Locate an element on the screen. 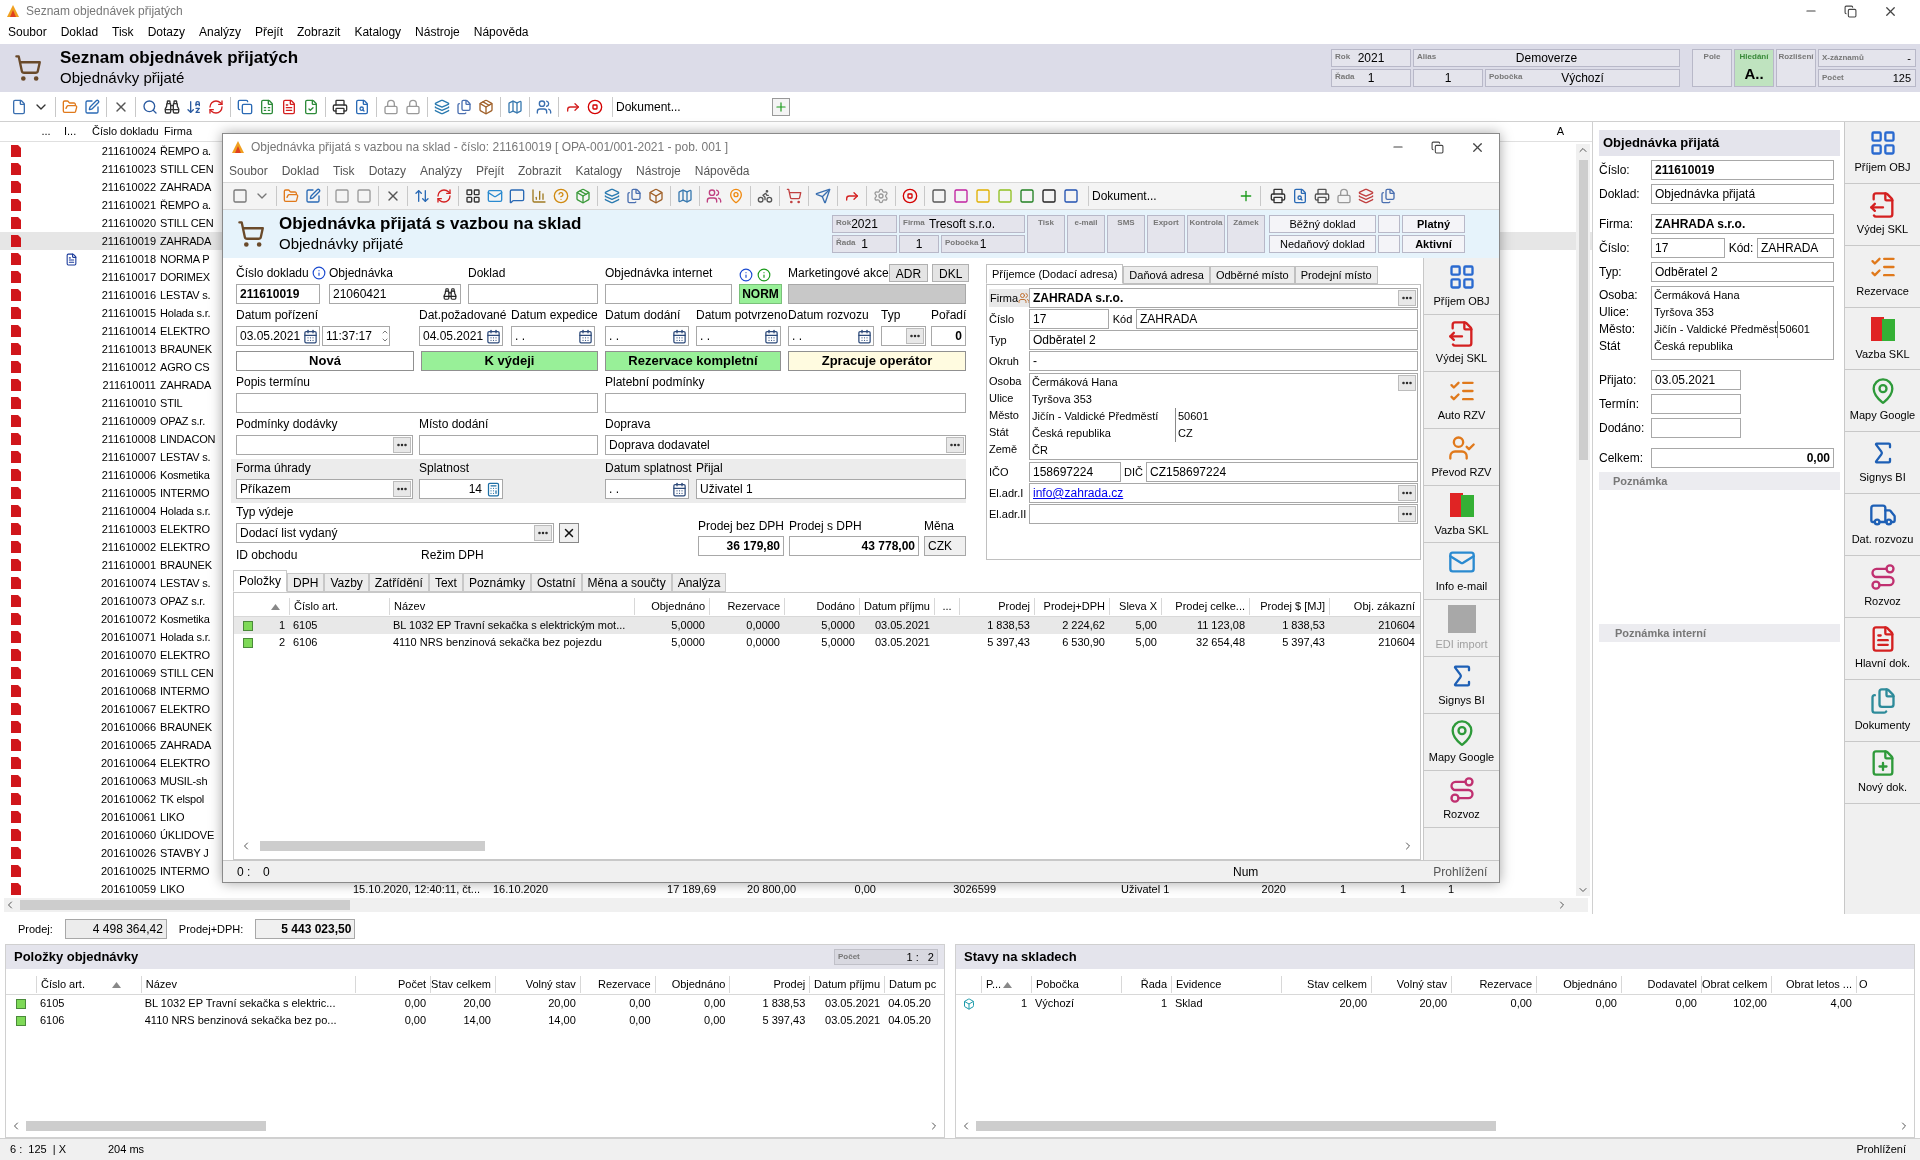 Image resolution: width=1920 pixels, height=1160 pixels. table-cell-text: 201610064 is located at coordinates (127, 763).